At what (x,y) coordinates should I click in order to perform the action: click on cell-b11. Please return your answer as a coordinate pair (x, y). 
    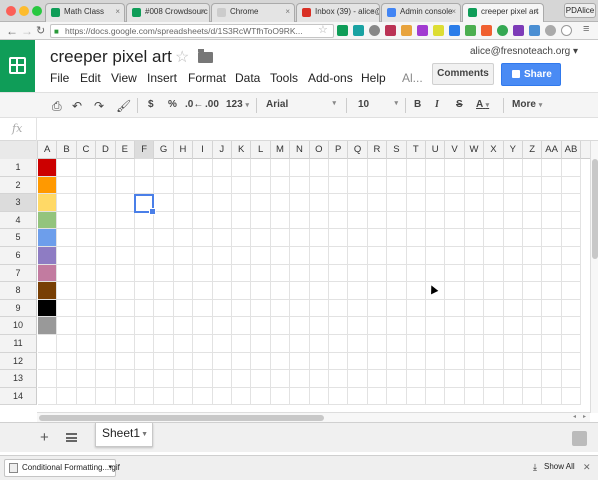
    Looking at the image, I should click on (67, 344).